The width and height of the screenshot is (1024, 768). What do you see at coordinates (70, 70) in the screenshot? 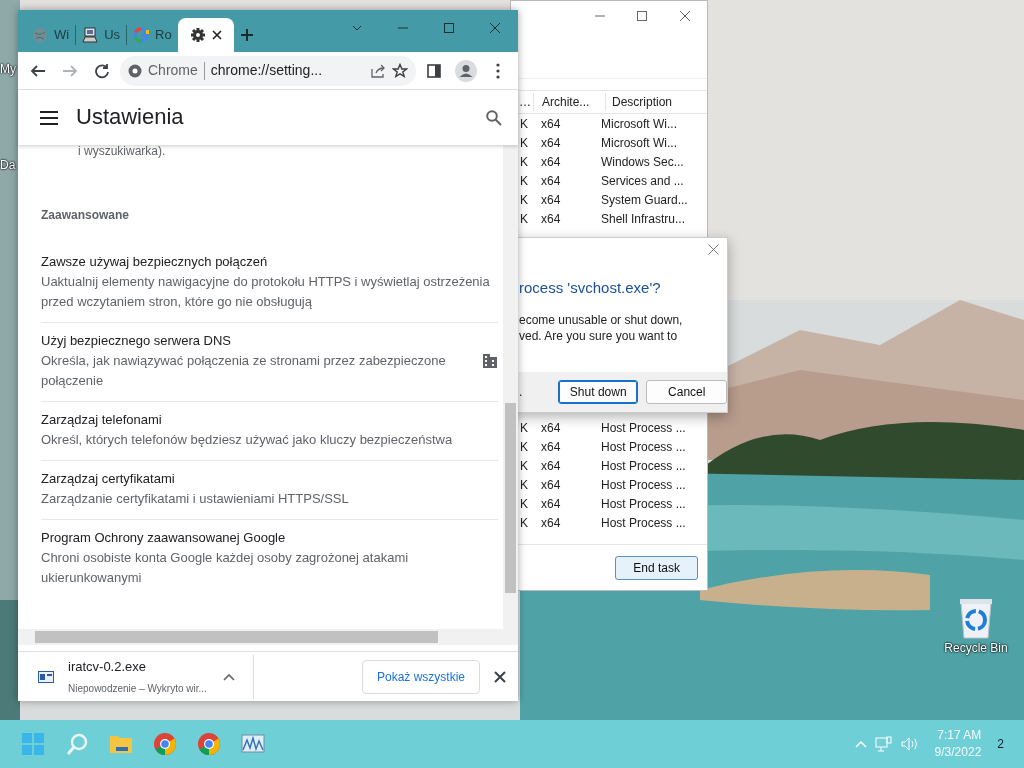
I see `forward-icon` at bounding box center [70, 70].